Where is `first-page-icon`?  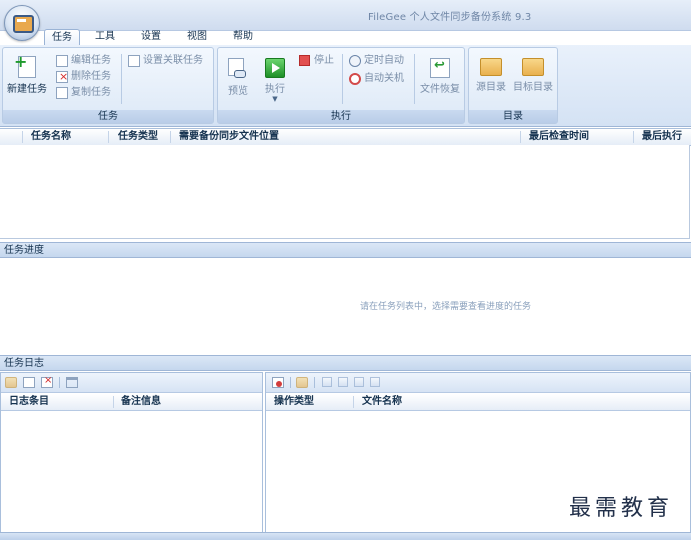
first-page-icon is located at coordinates (327, 382).